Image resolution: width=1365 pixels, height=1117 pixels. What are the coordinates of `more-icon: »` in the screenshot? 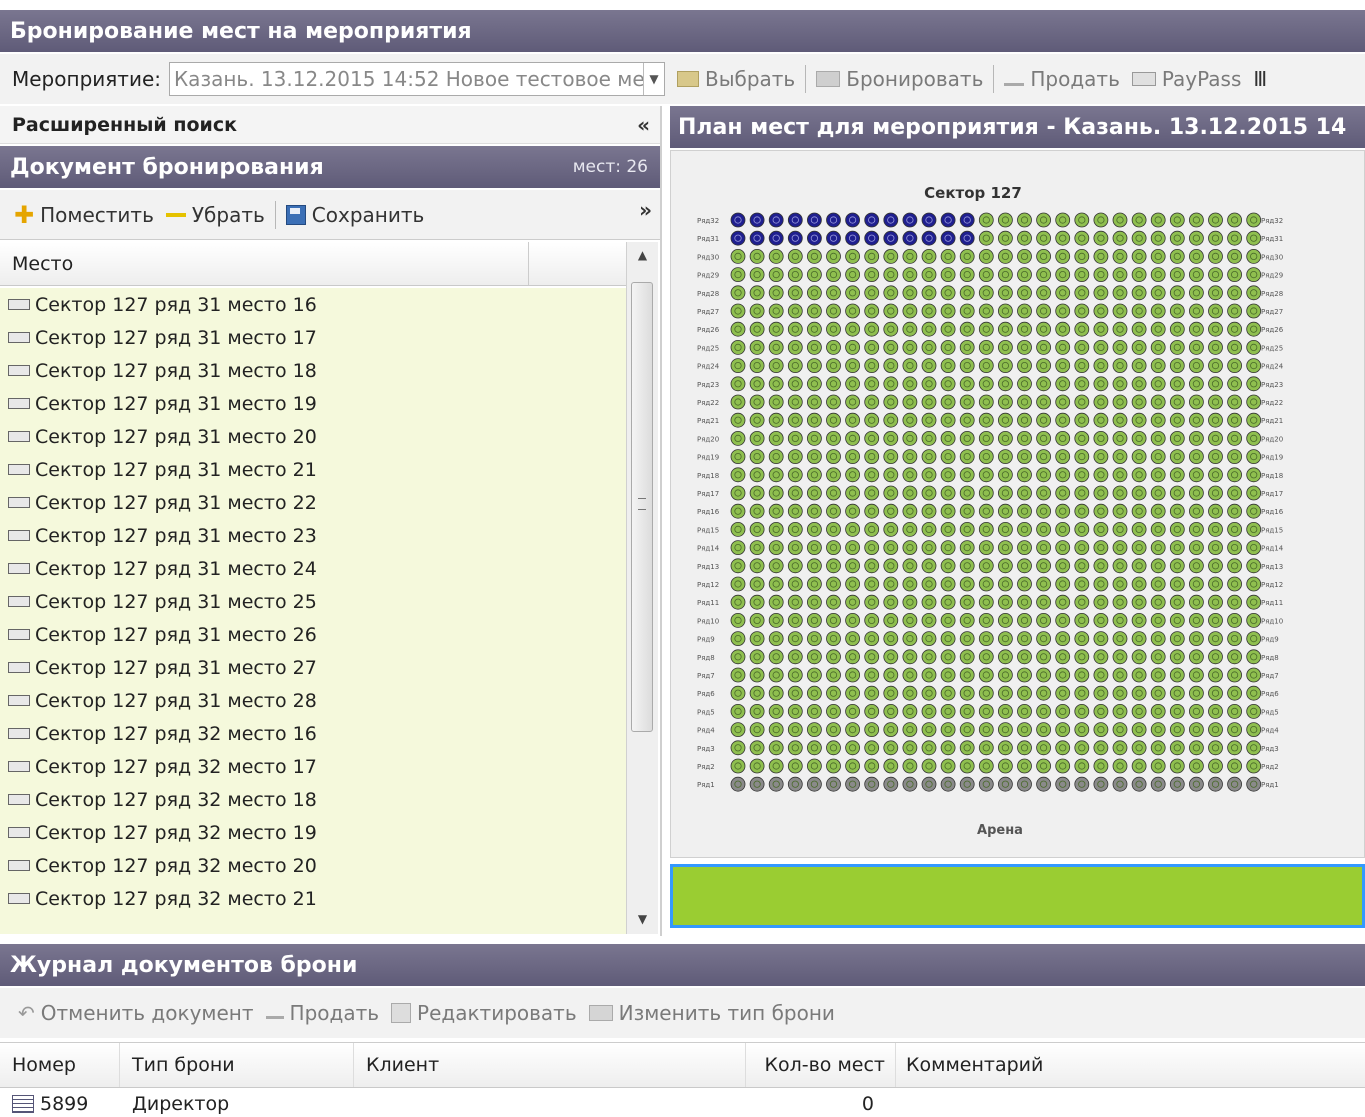 It's located at (645, 210).